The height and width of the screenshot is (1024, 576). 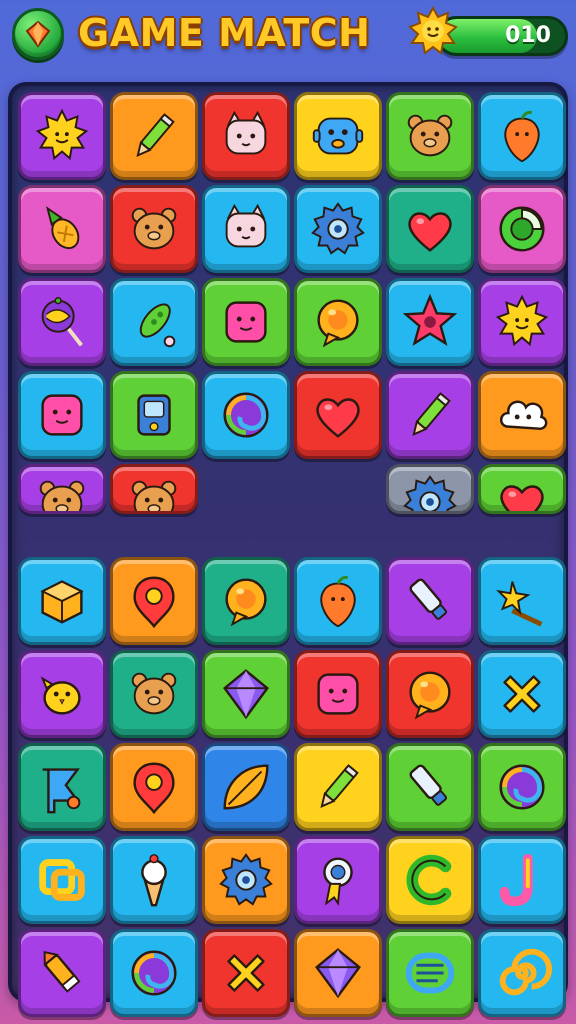 I want to click on tile-lollipop-r3c1, so click(x=62, y=322).